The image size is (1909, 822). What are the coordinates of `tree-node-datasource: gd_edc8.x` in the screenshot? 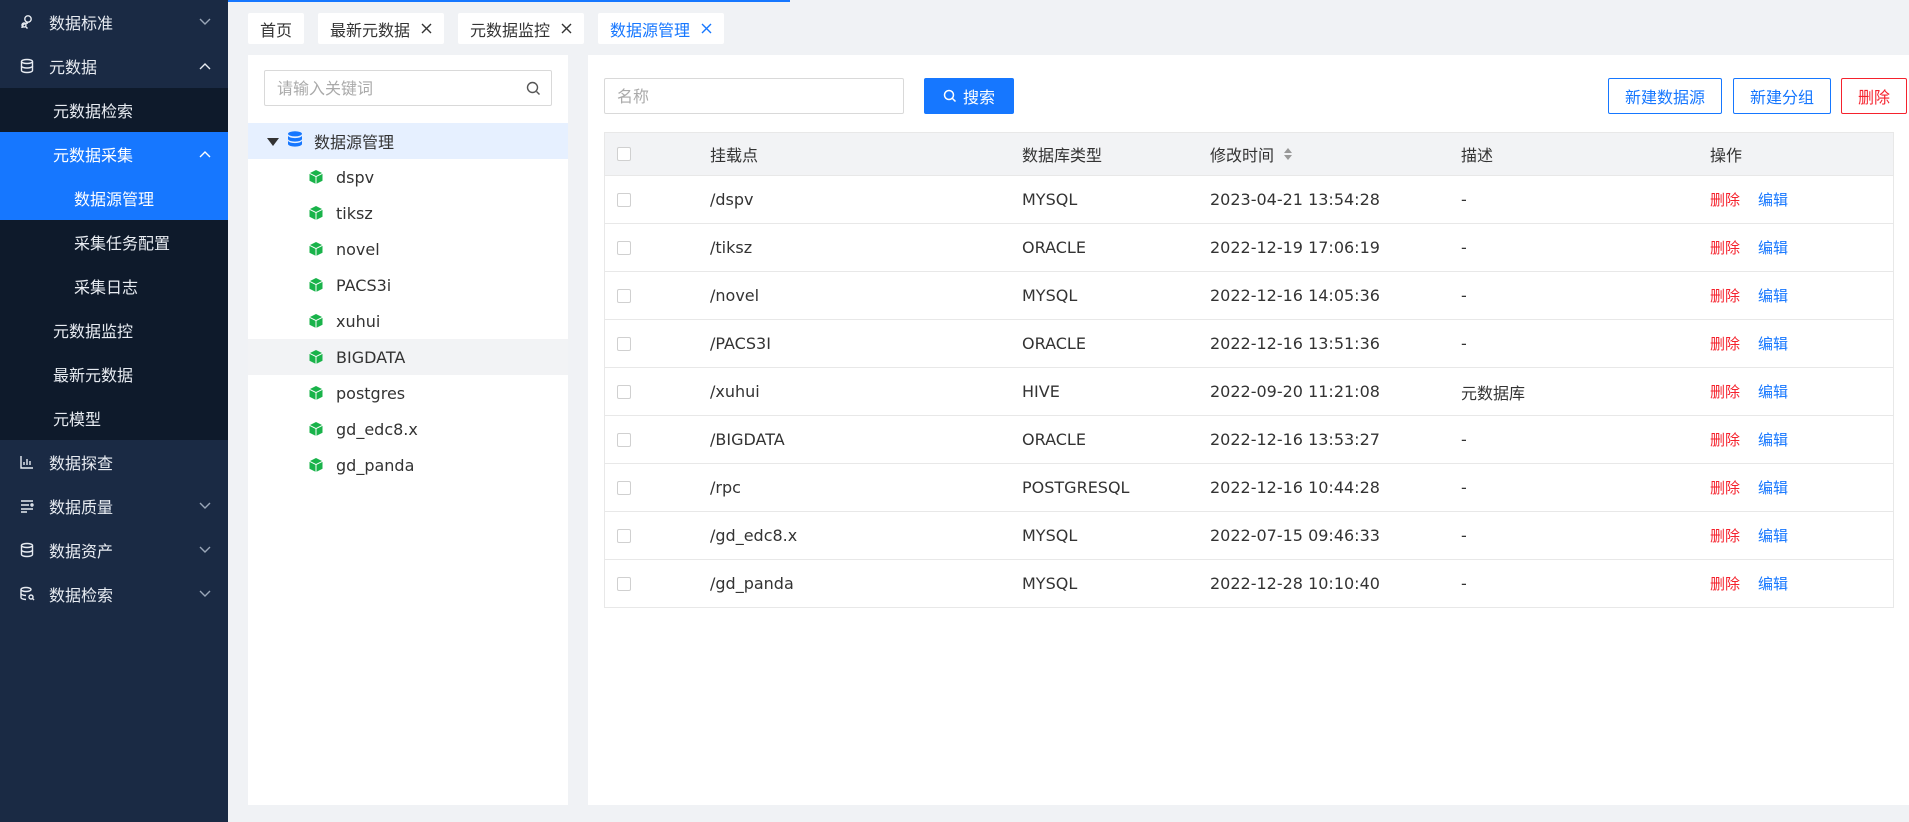 It's located at (408, 429).